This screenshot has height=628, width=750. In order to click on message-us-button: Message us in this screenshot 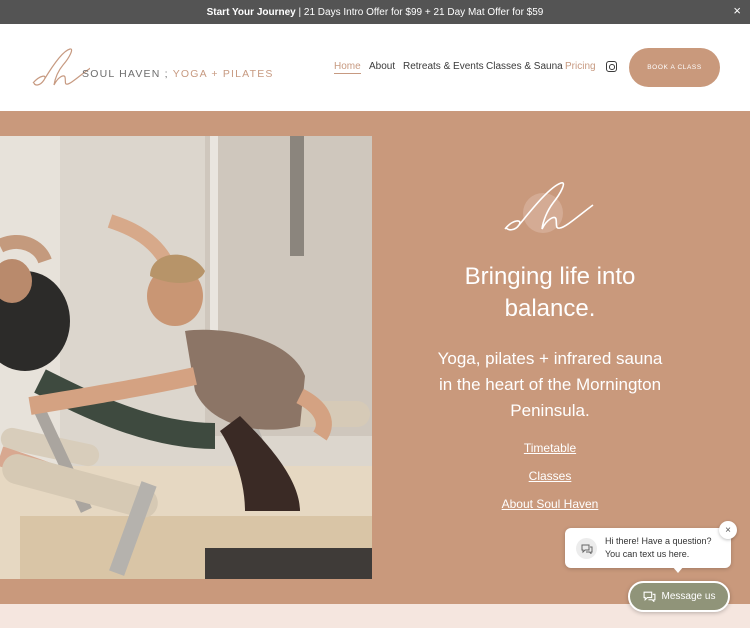, I will do `click(679, 596)`.